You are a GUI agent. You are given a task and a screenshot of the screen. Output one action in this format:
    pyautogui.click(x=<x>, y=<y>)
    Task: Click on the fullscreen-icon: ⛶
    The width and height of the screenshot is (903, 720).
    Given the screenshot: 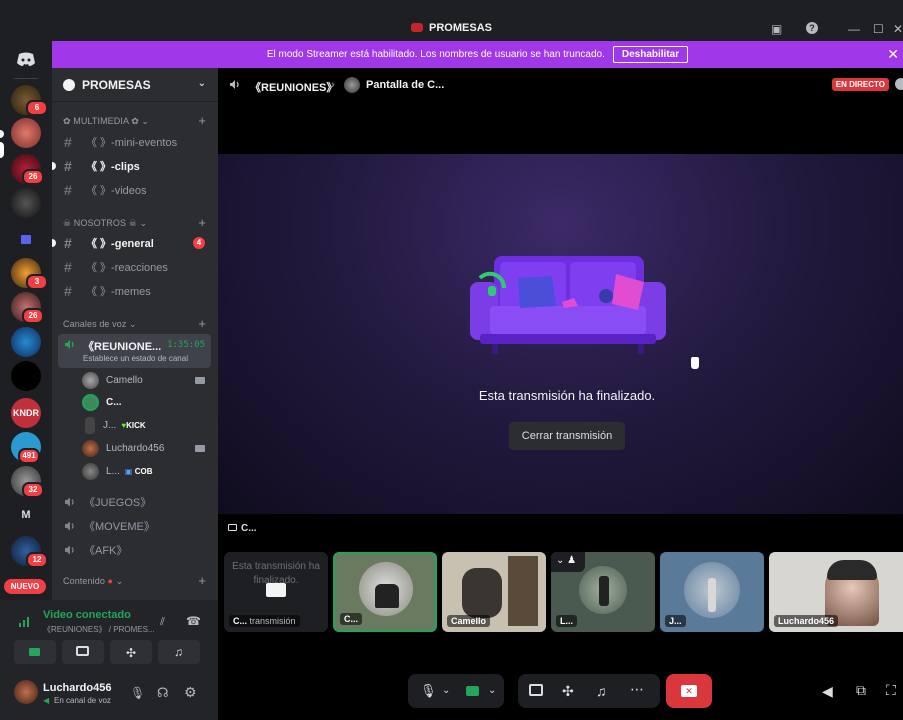 What is the action you would take?
    pyautogui.click(x=891, y=690)
    